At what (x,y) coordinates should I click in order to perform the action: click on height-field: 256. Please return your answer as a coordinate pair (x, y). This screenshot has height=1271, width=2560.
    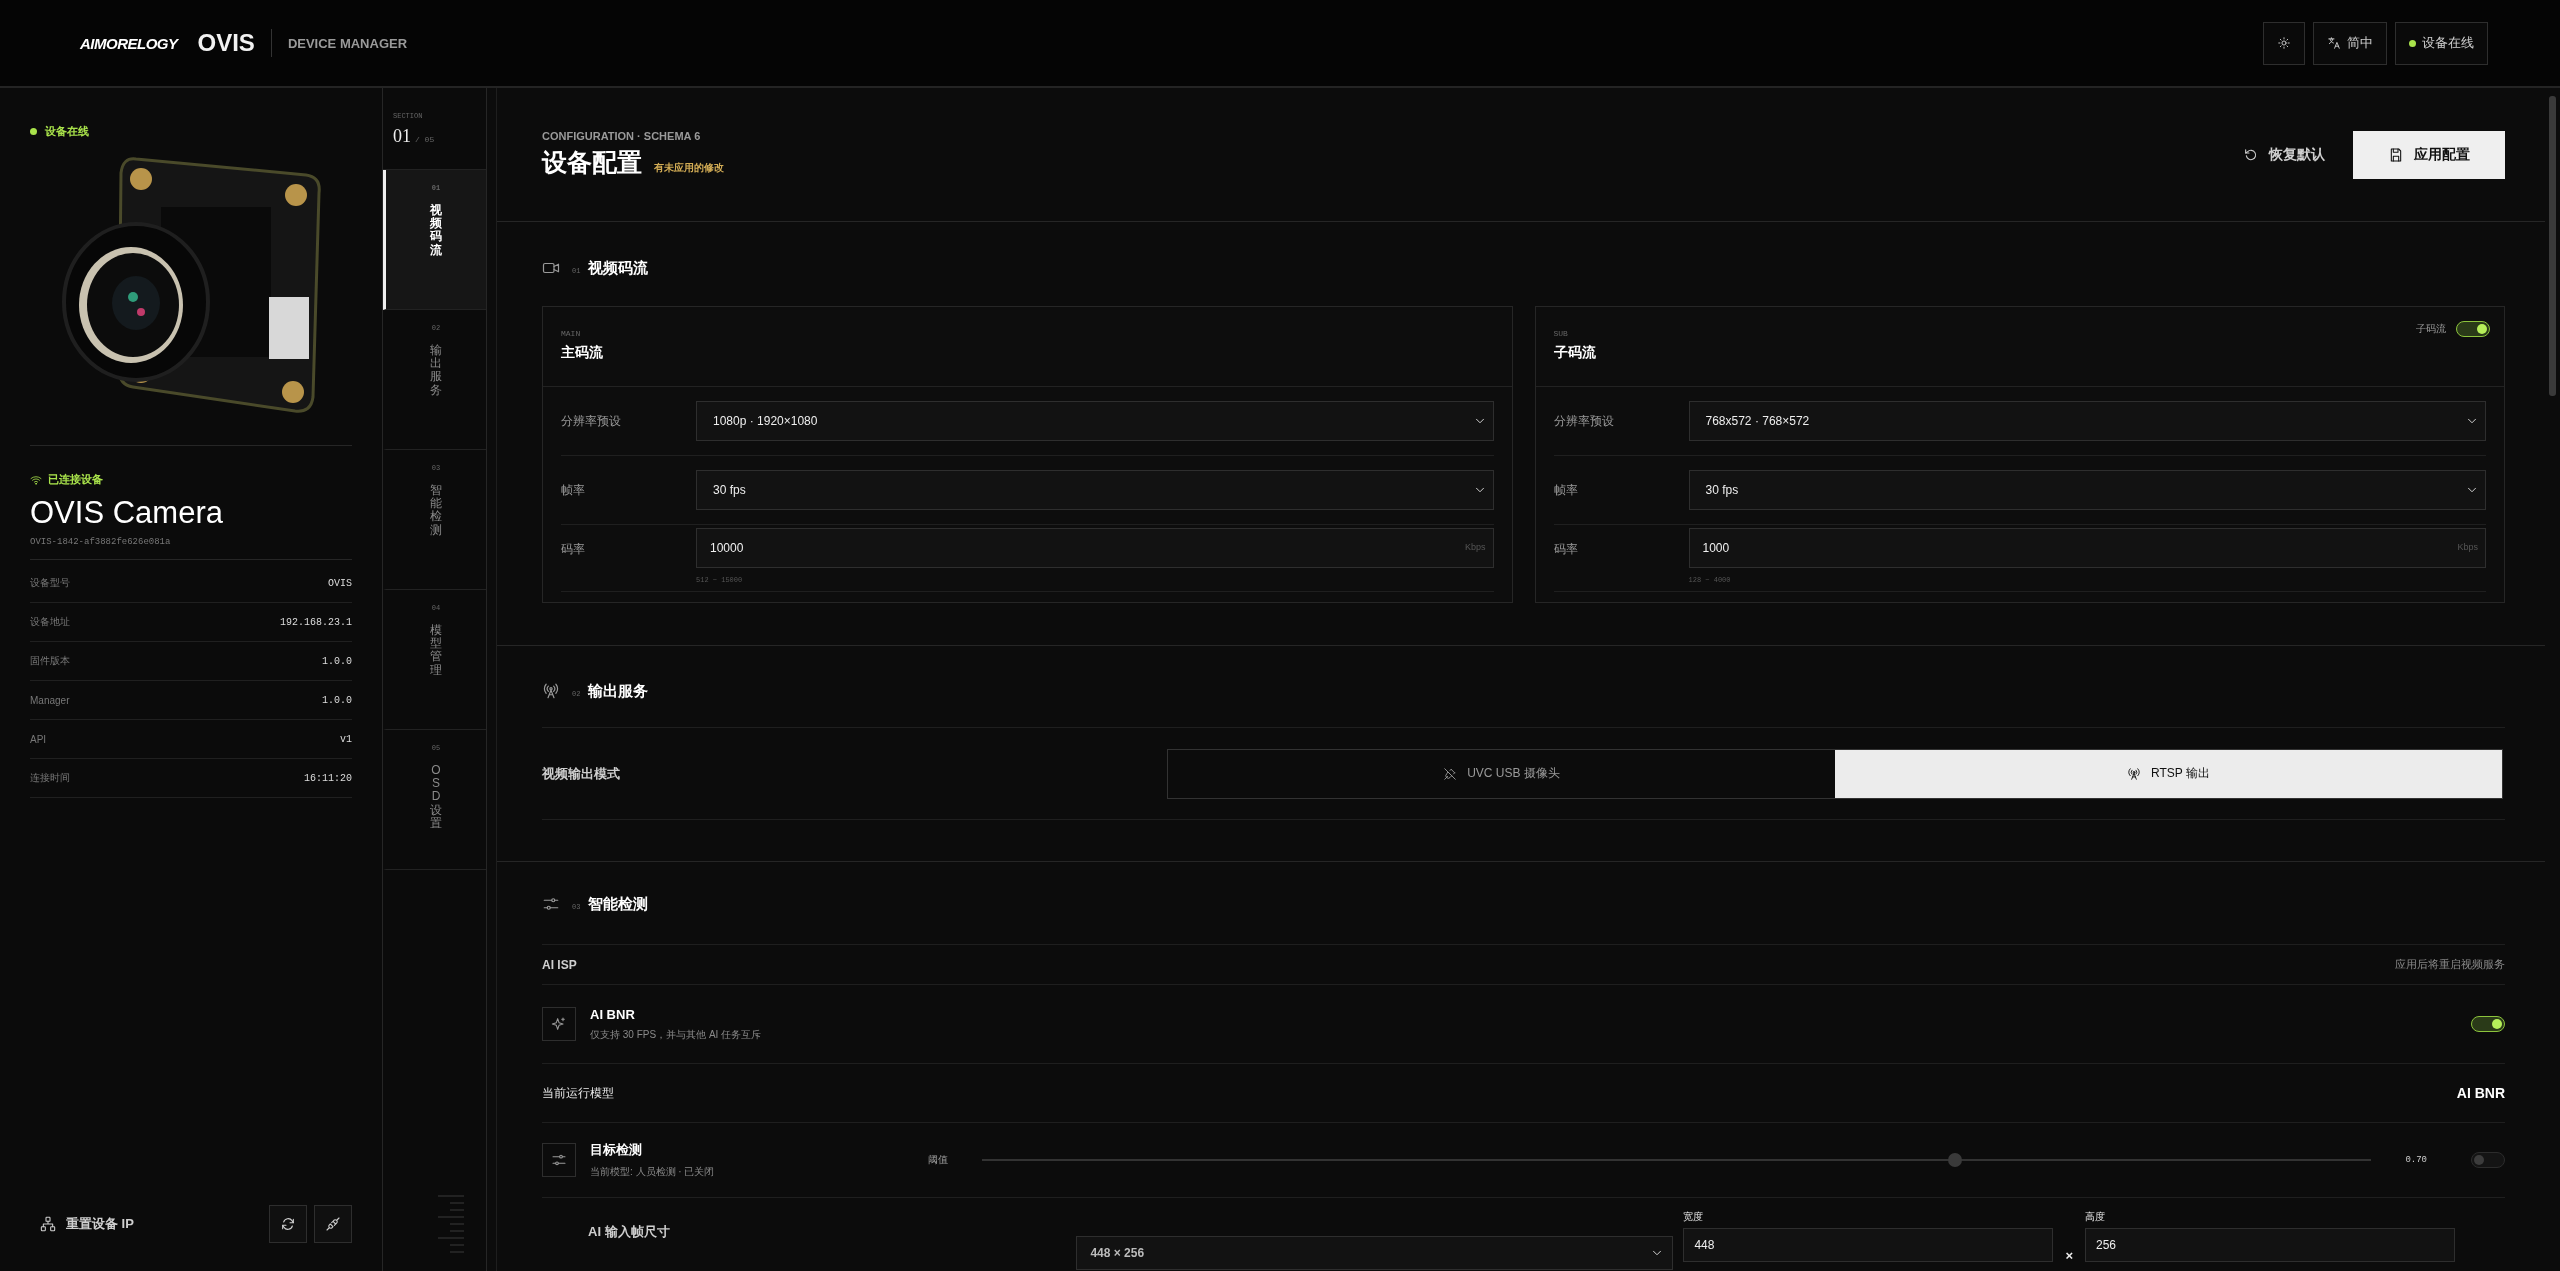
    Looking at the image, I should click on (2270, 1245).